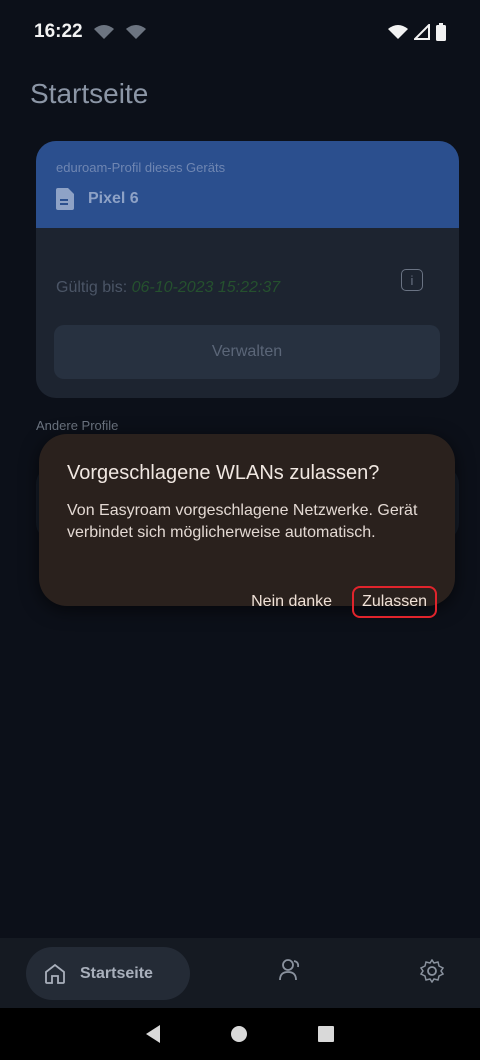  What do you see at coordinates (77, 425) in the screenshot?
I see `other-profiles-label: Andere Profile` at bounding box center [77, 425].